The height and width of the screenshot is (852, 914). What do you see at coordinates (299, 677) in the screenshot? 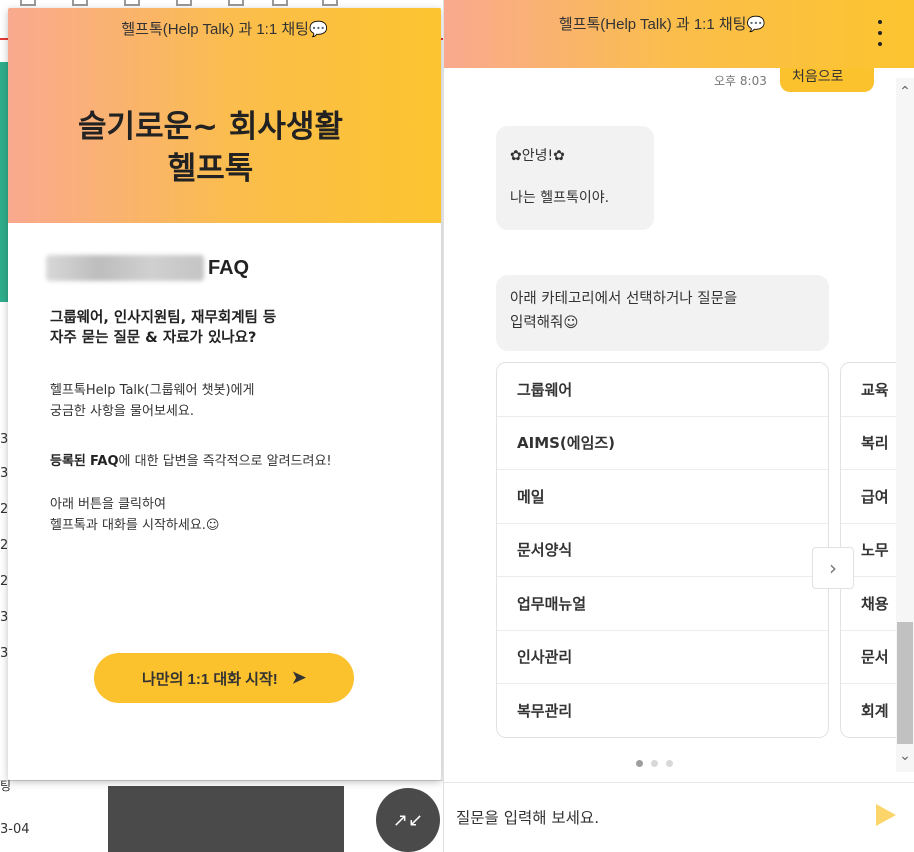
I see `send-arrow-icon: ➤` at bounding box center [299, 677].